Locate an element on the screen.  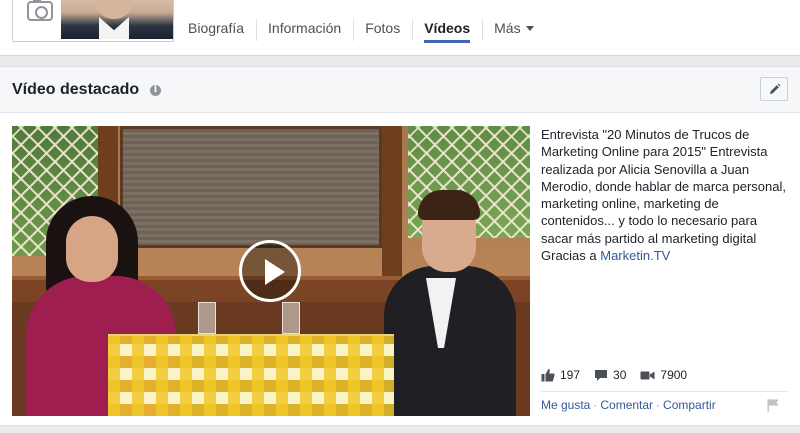
comment-button: Comentar is located at coordinates (626, 405).